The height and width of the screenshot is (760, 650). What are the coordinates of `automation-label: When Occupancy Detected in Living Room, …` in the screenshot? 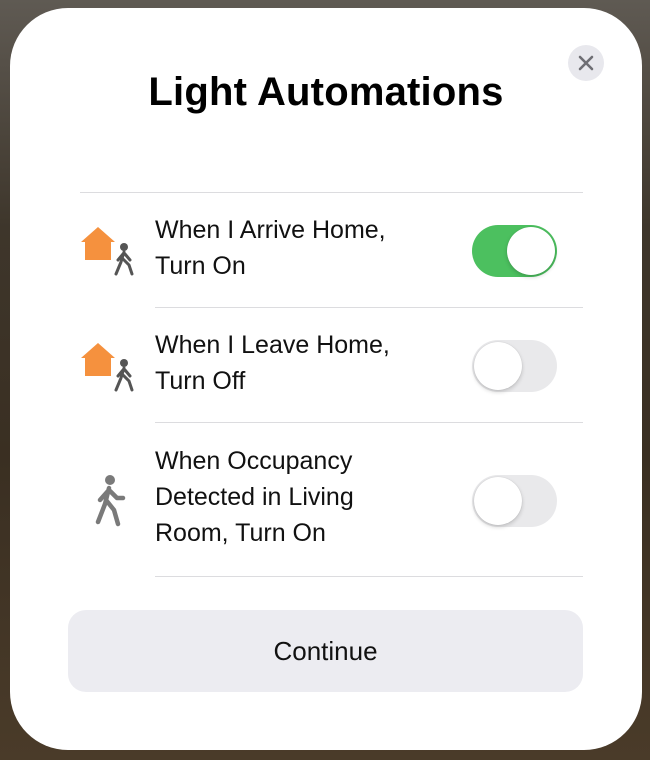 It's located at (254, 497).